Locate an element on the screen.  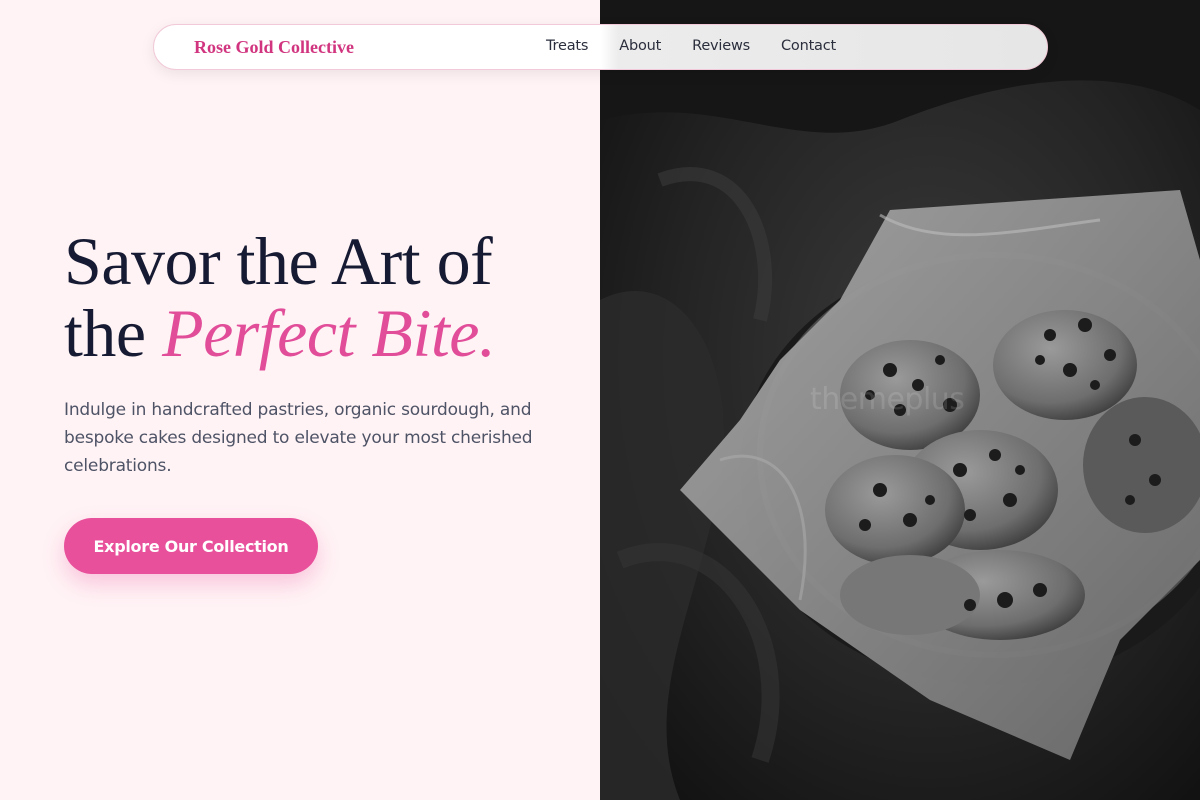
nav-links: Treats About Reviews Contact is located at coordinates (706, 46).